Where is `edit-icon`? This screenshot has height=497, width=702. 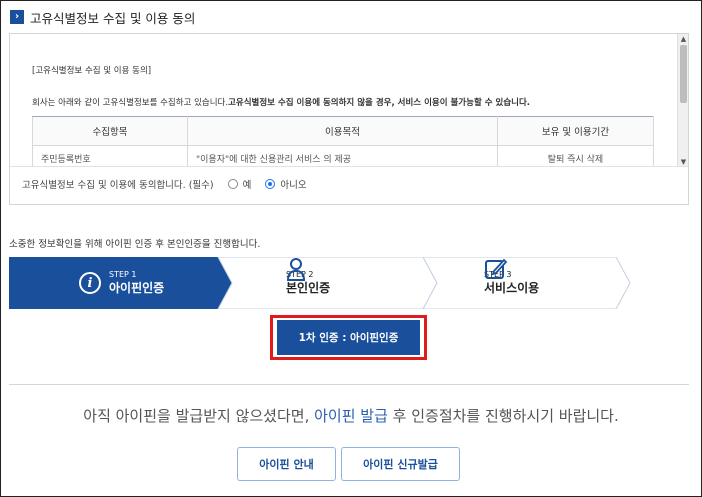 edit-icon is located at coordinates (496, 268).